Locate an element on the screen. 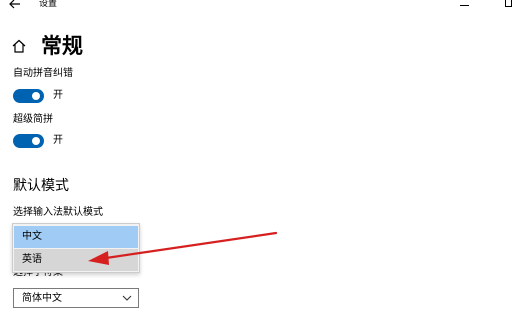  auto-pinyin-correction-toggle is located at coordinates (28, 96).